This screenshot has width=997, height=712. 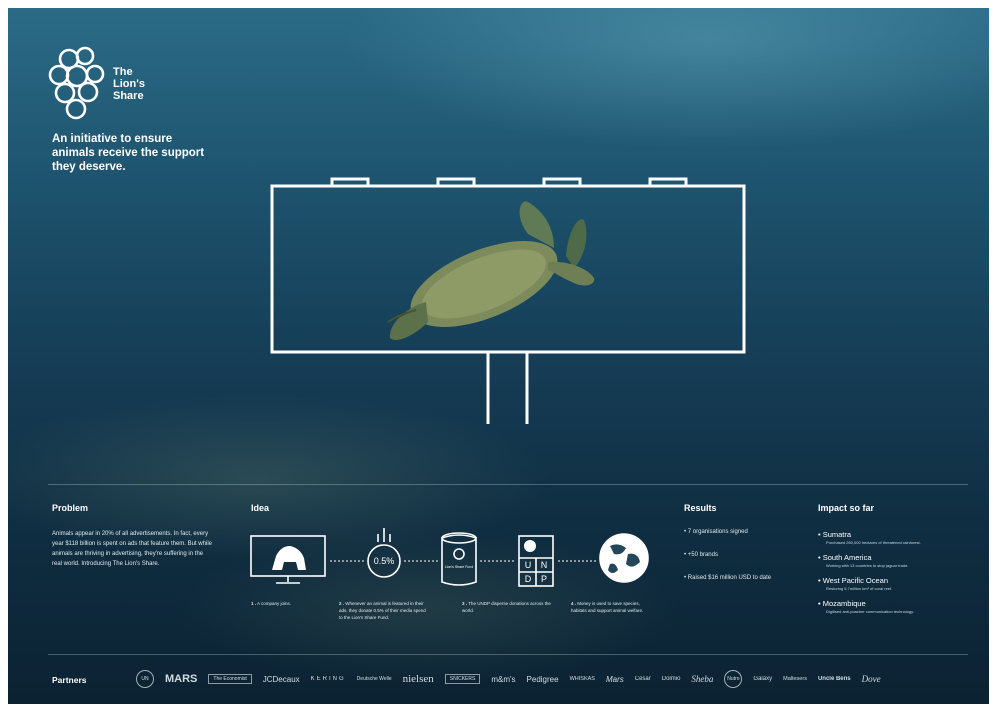 What do you see at coordinates (260, 508) in the screenshot?
I see `idea-title: Idea` at bounding box center [260, 508].